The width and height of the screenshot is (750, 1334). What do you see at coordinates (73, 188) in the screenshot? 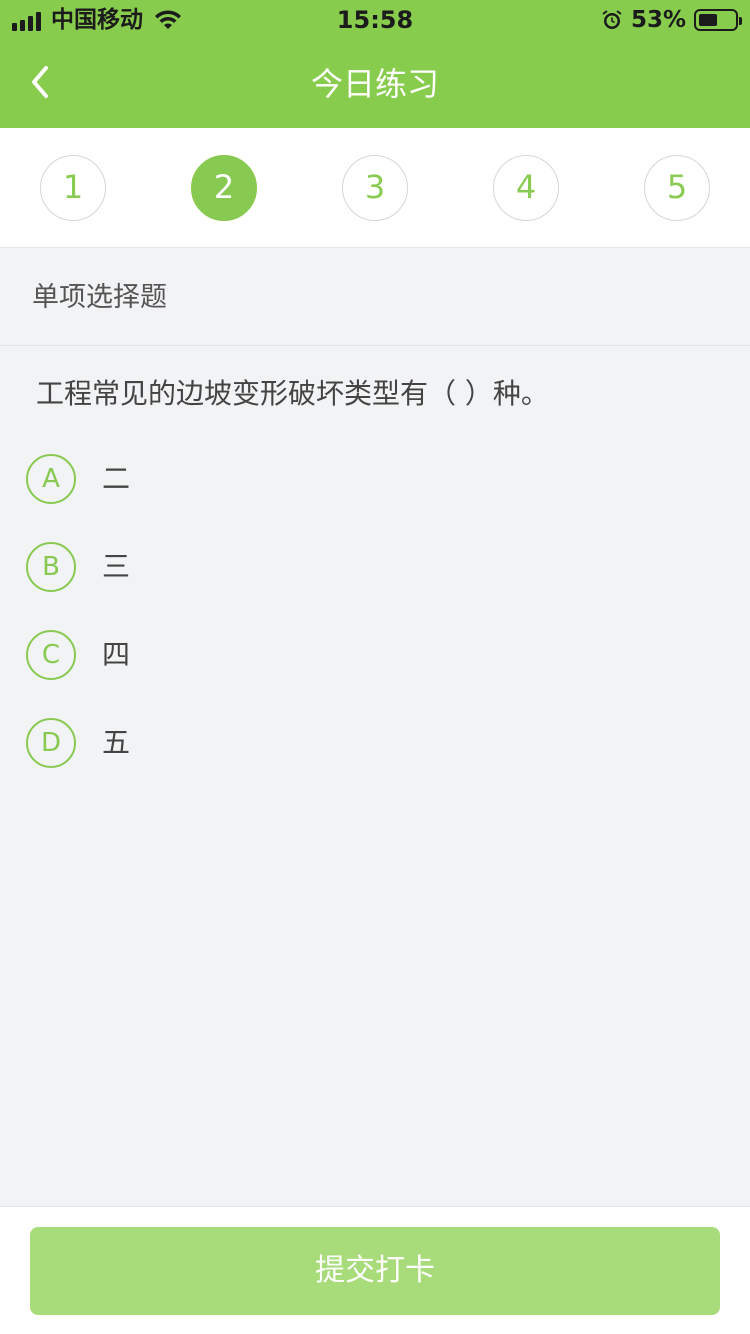
I see `question-tab-1: 1` at bounding box center [73, 188].